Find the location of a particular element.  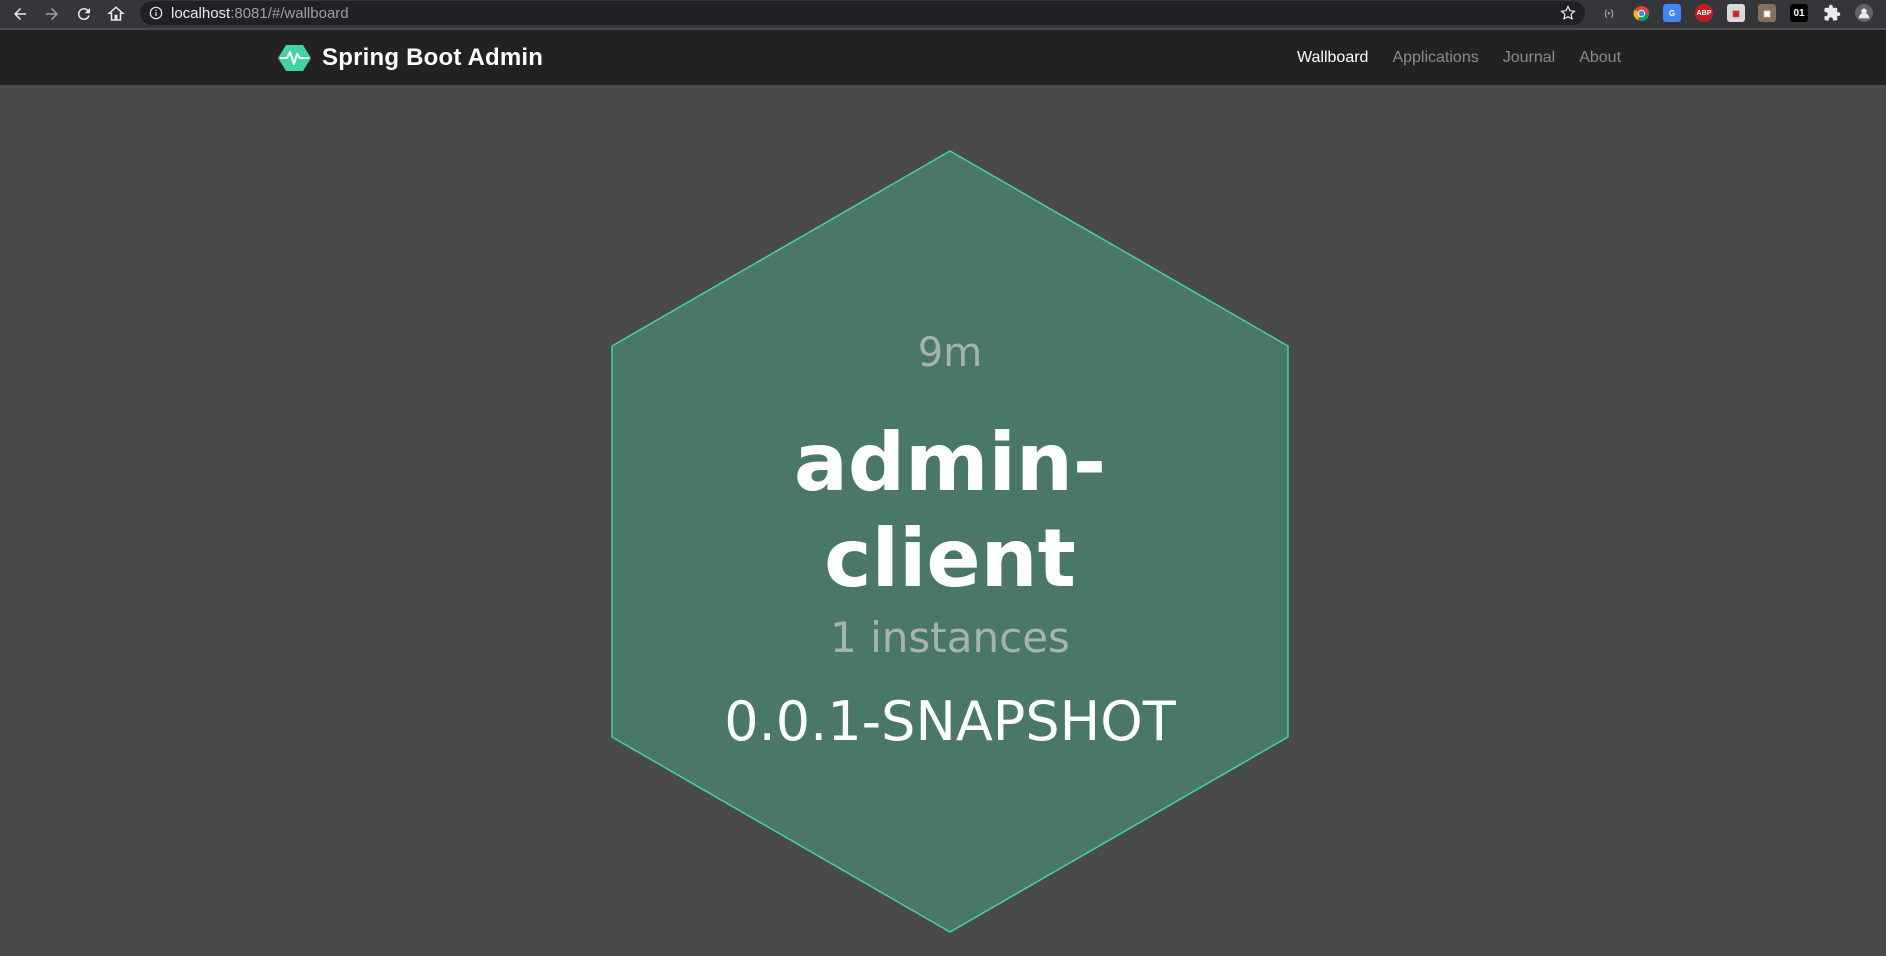

brand-title: Spring Boot Admin is located at coordinates (433, 57).